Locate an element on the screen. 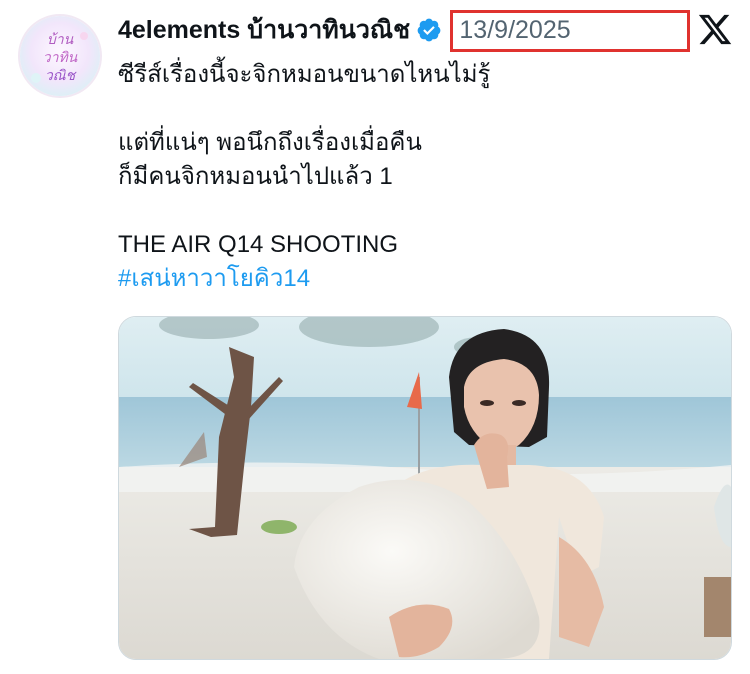 Image resolution: width=750 pixels, height=674 pixels. tweet-text-line: THE AIR Q14 SHOOTING is located at coordinates (258, 244).